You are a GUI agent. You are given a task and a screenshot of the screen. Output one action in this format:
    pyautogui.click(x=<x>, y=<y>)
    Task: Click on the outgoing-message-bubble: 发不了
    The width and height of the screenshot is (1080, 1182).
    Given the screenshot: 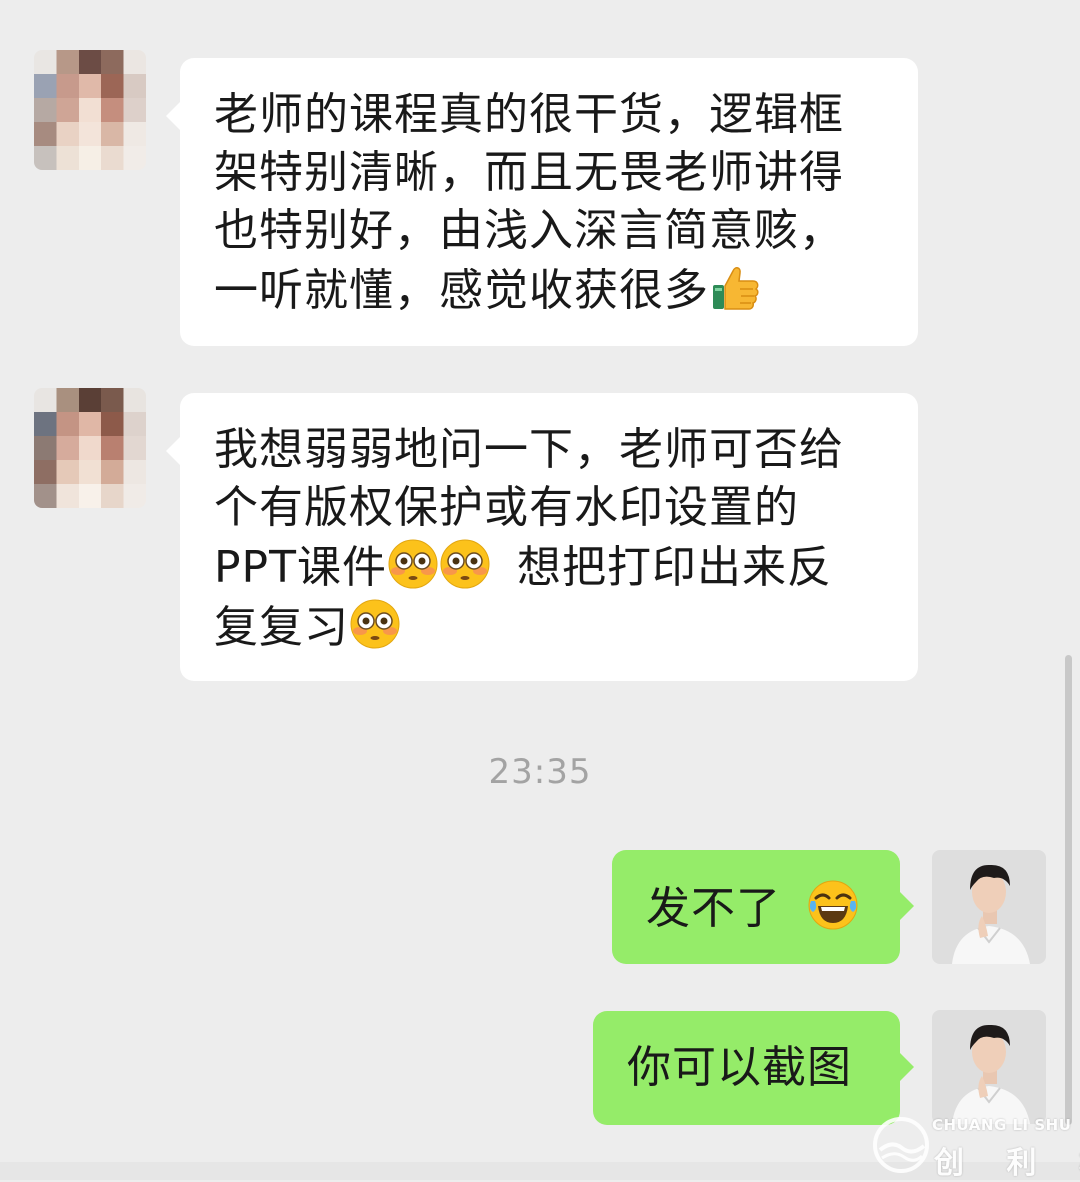 What is the action you would take?
    pyautogui.click(x=763, y=907)
    